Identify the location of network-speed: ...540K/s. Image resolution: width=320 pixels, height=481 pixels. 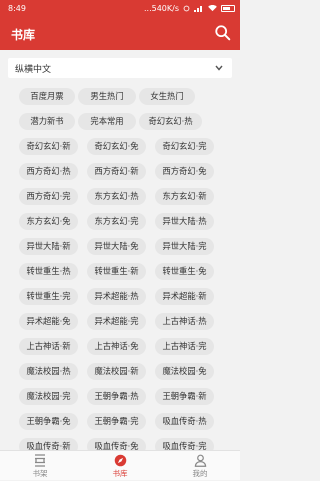
(161, 8).